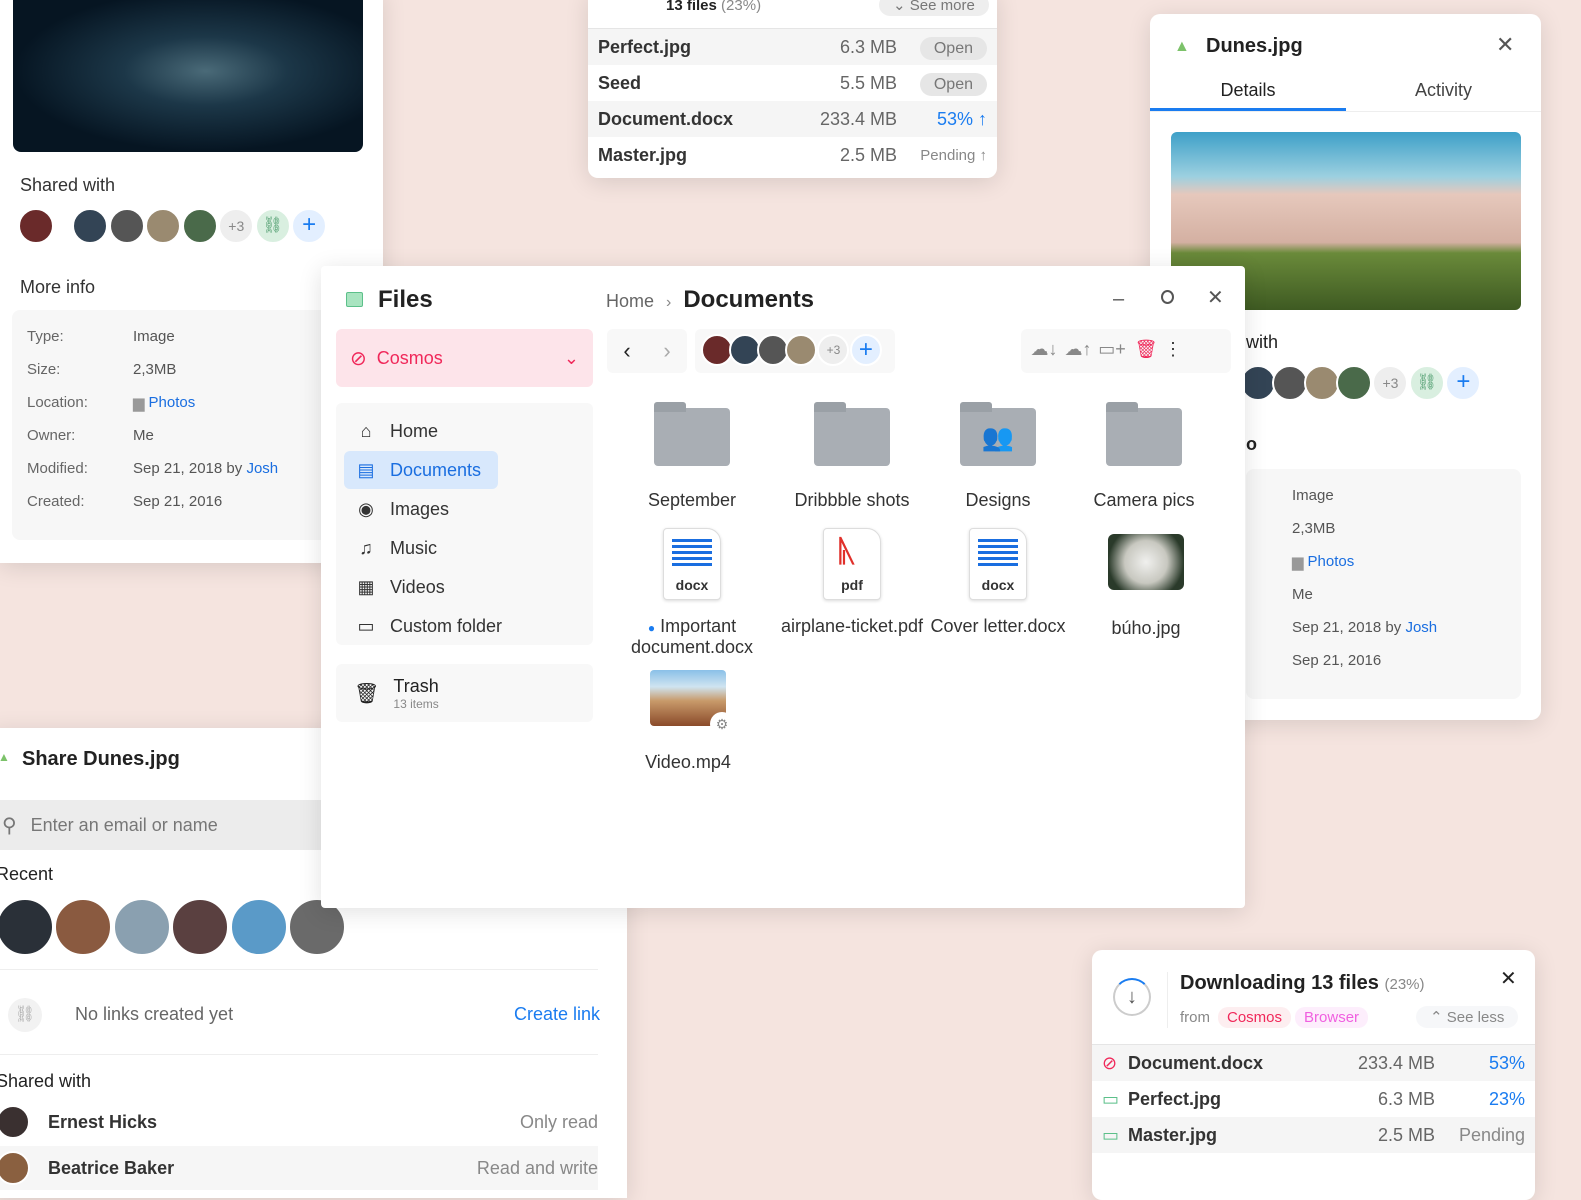 Image resolution: width=1581 pixels, height=1200 pixels. Describe the element at coordinates (1112, 349) in the screenshot. I see `new-folder-icon: ▭+` at that location.